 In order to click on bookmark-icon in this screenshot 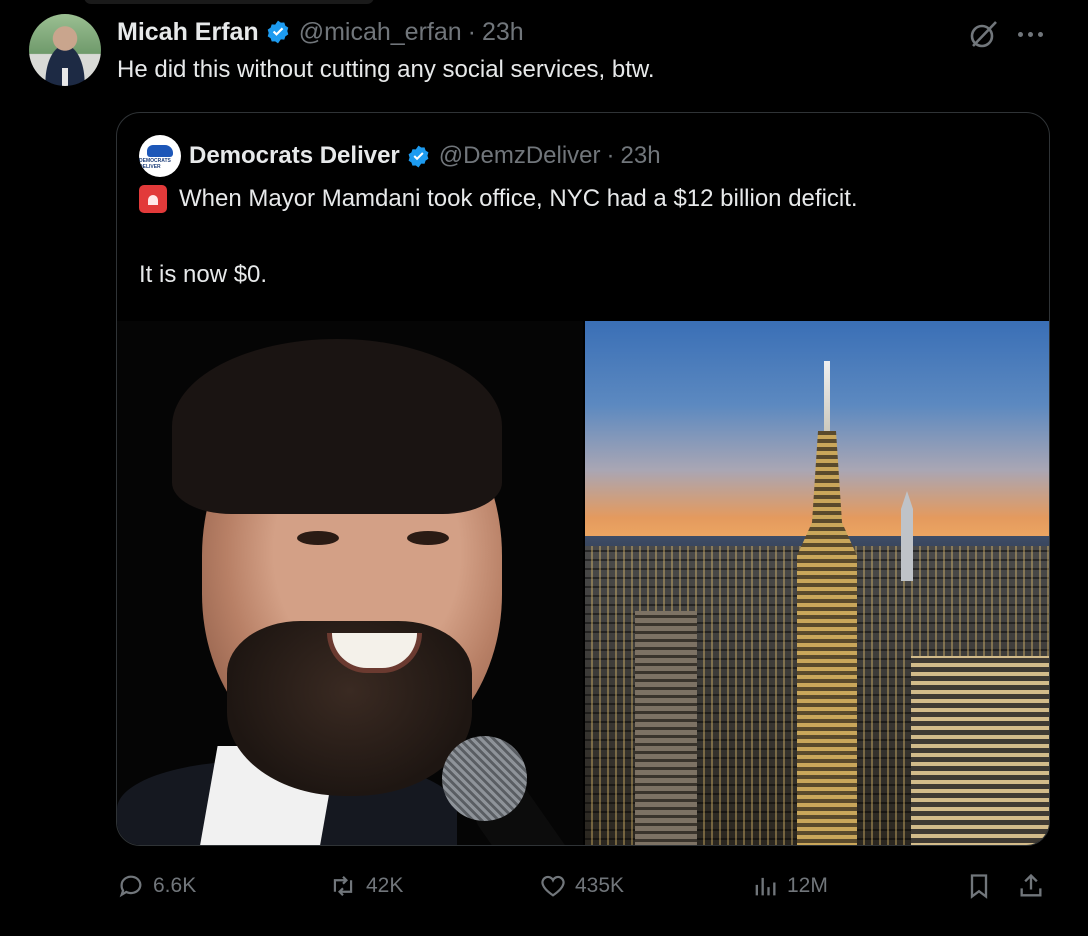, I will do `click(979, 886)`.